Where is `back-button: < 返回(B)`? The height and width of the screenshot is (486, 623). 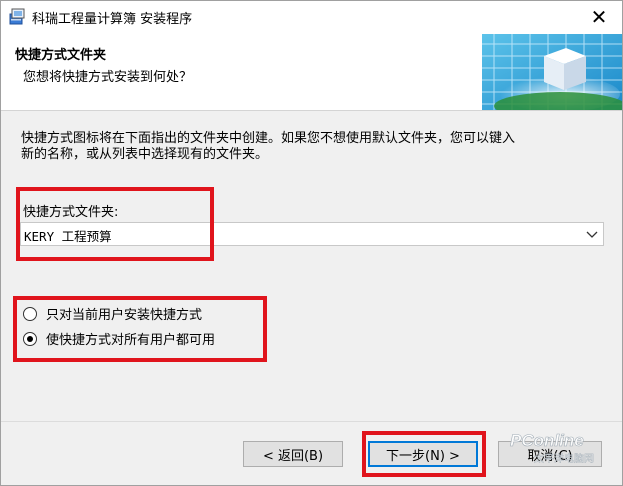
back-button: < 返回(B) is located at coordinates (293, 454).